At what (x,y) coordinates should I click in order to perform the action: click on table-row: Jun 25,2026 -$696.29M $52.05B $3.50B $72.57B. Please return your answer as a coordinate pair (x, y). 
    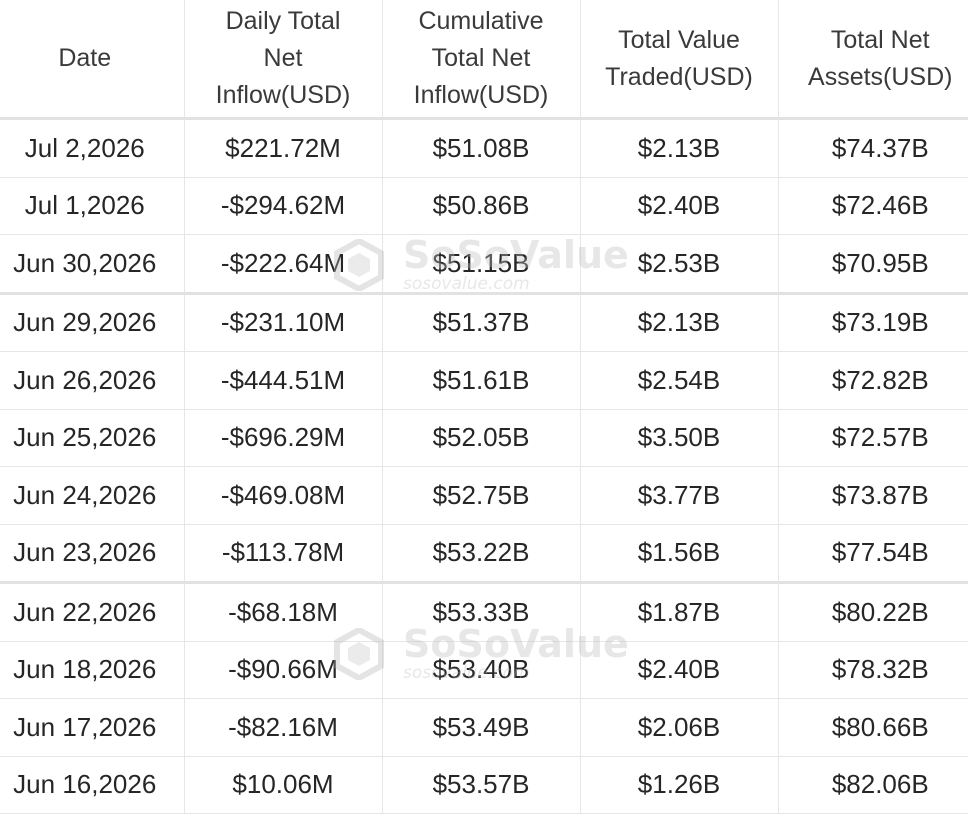
    Looking at the image, I should click on (484, 438).